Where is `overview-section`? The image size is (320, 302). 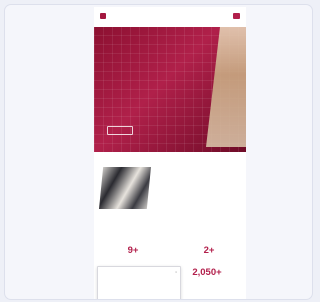 overview-section is located at coordinates (170, 183).